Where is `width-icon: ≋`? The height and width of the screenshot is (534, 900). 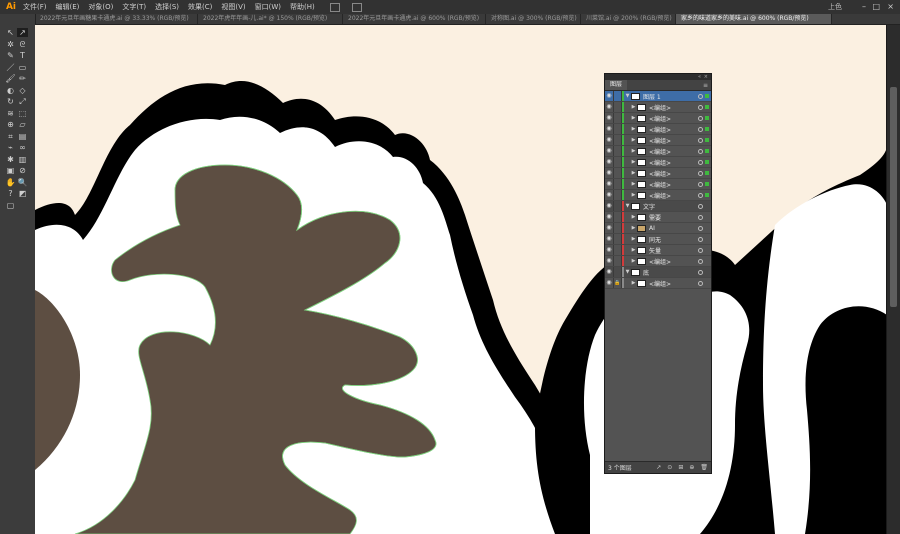
width-icon: ≋ is located at coordinates (10, 113).